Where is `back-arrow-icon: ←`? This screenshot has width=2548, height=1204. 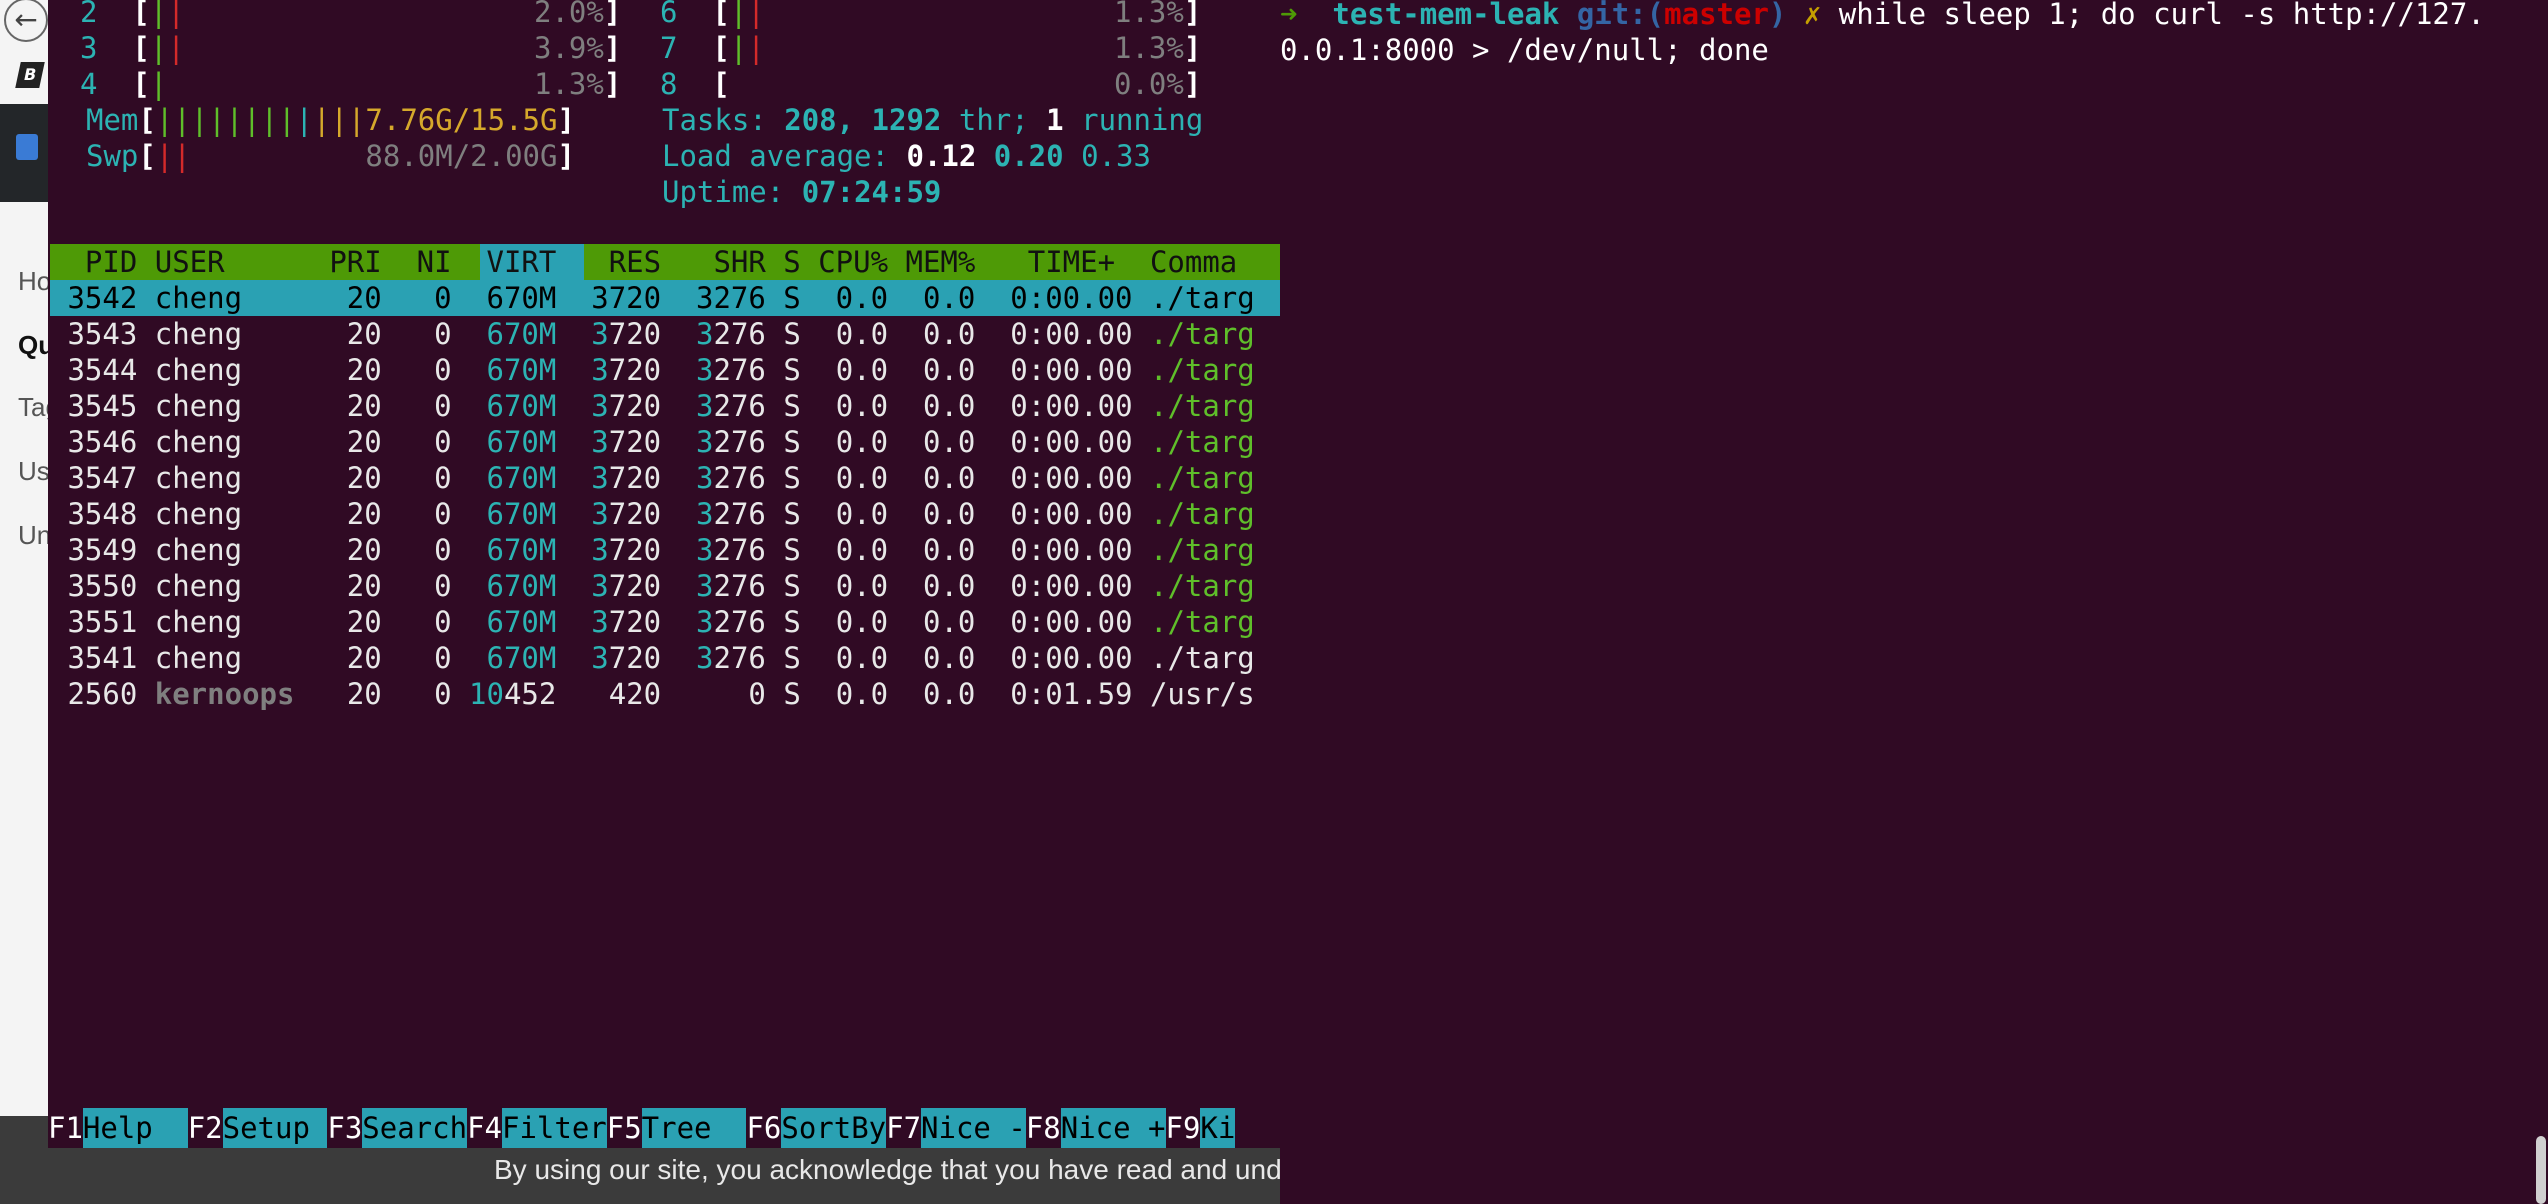
back-arrow-icon: ← is located at coordinates (26, 21).